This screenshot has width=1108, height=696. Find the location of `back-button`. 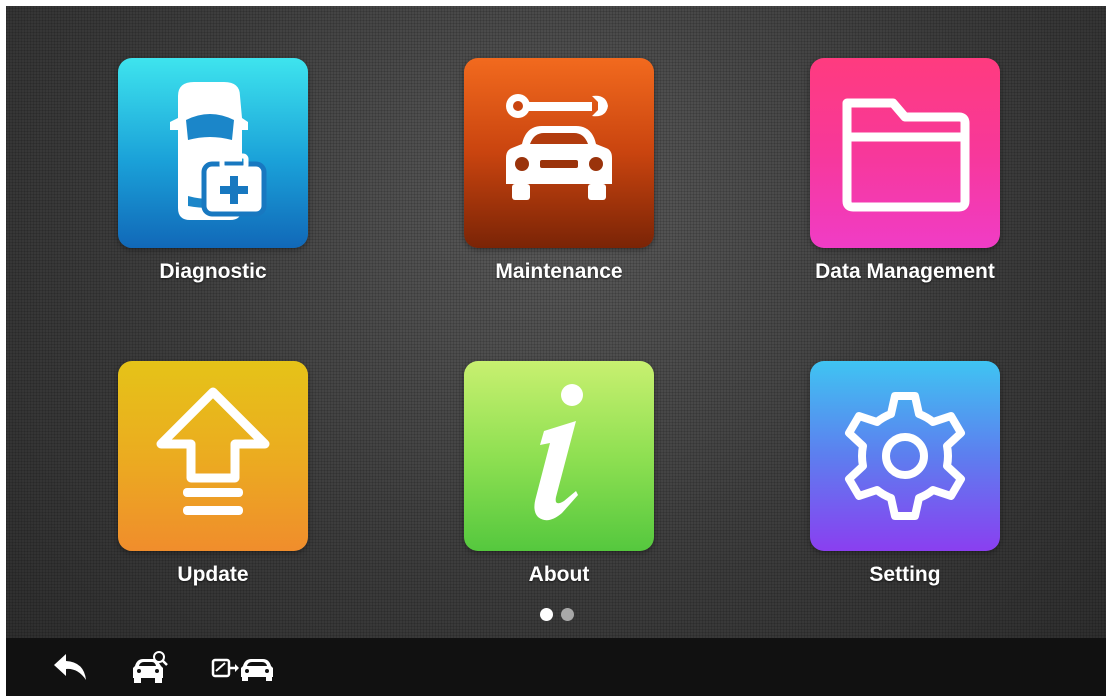

back-button is located at coordinates (70, 667).